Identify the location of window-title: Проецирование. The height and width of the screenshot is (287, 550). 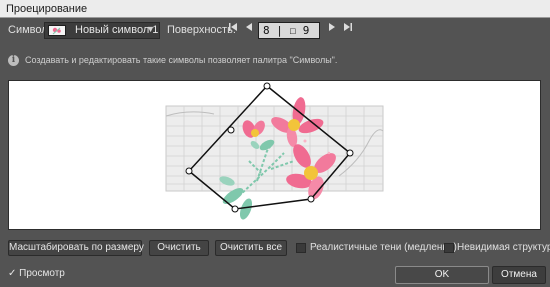
(275, 9).